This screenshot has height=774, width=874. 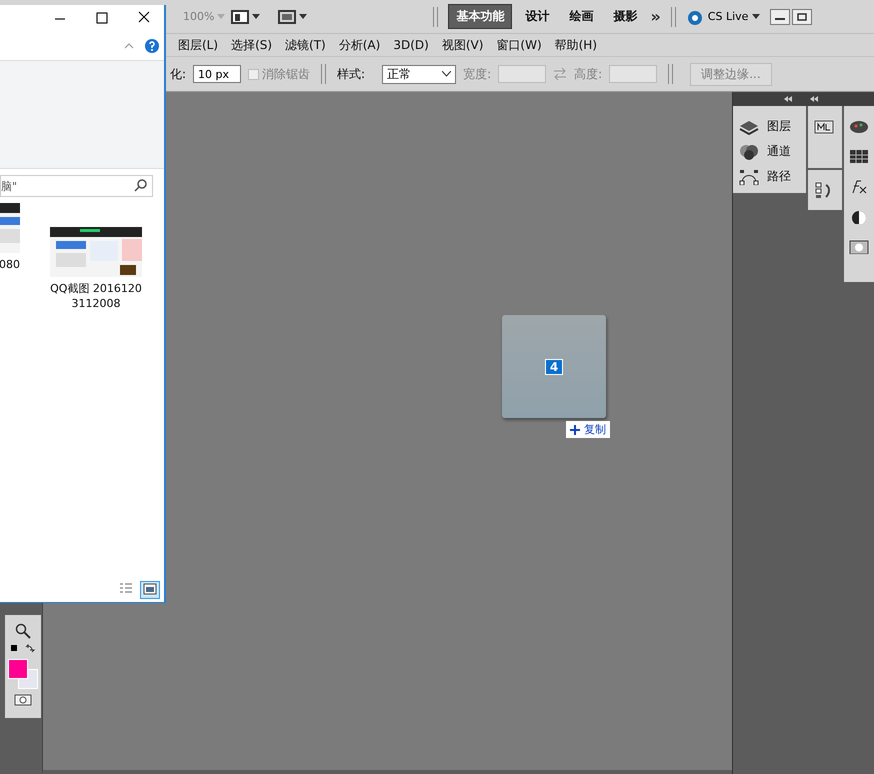 I want to click on workspace-button: 设计, so click(x=537, y=16).